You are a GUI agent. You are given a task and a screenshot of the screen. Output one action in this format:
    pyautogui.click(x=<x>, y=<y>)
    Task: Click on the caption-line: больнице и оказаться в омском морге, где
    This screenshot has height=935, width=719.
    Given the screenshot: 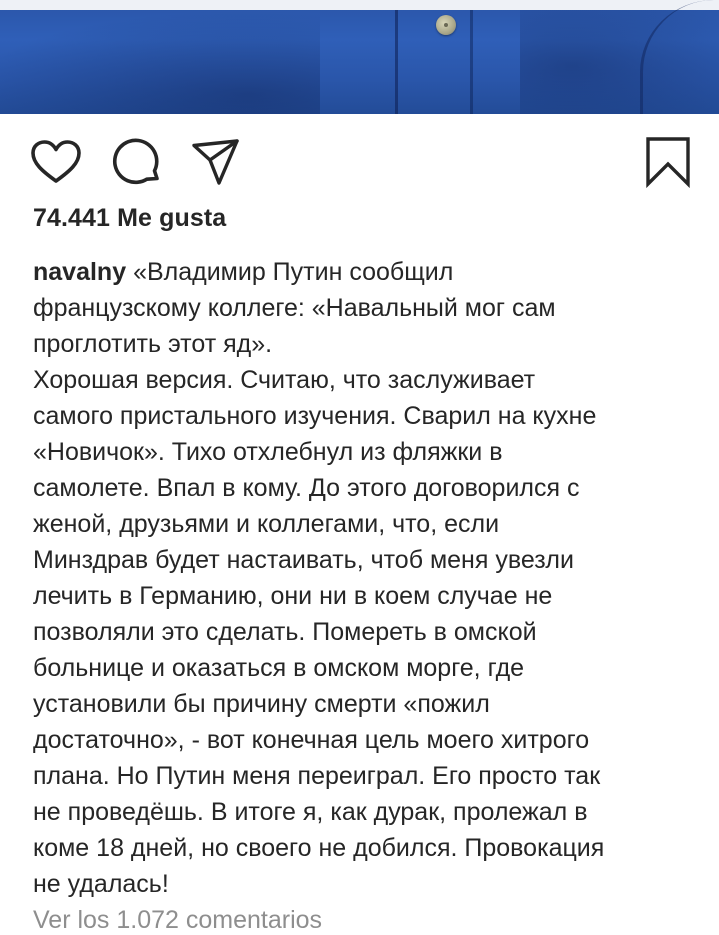 What is the action you would take?
    pyautogui.click(x=279, y=668)
    